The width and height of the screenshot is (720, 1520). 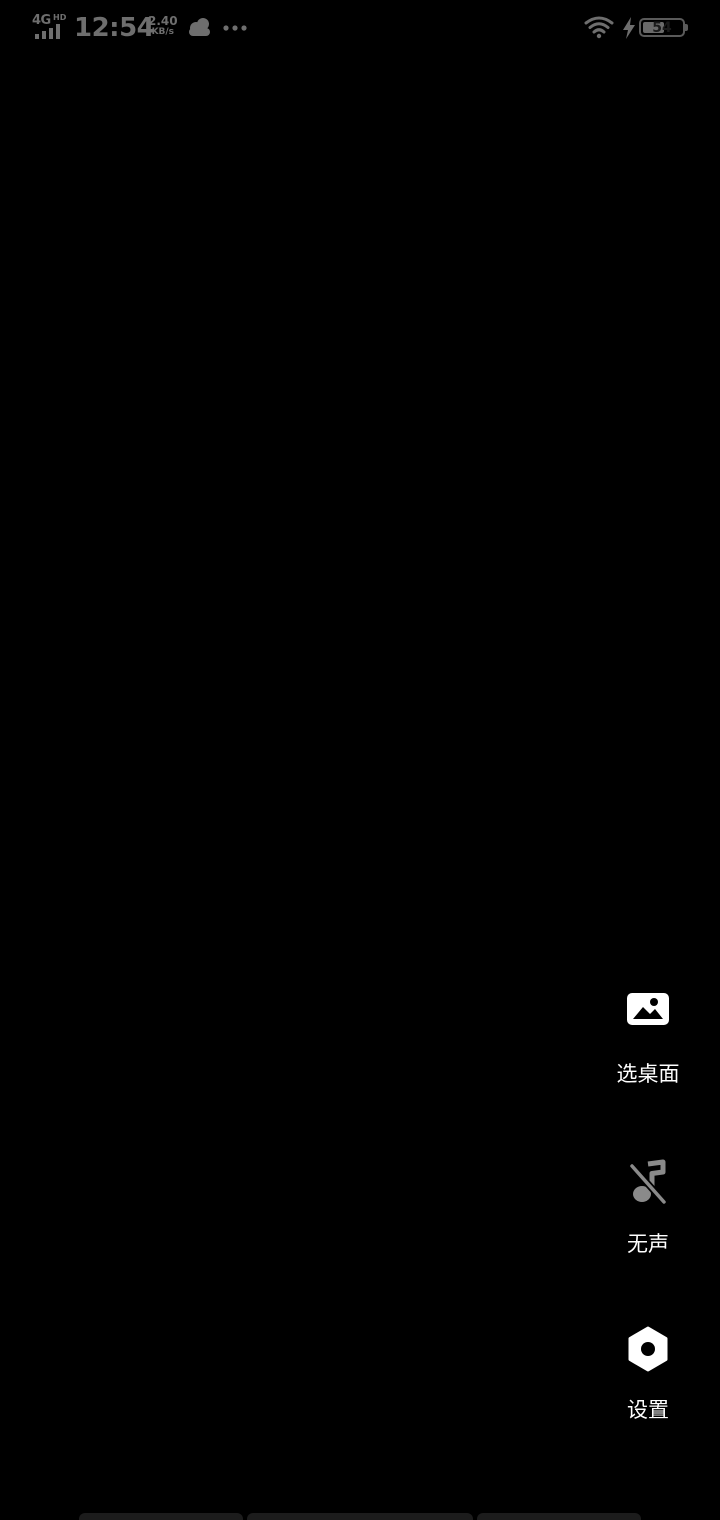 I want to click on music-off-icon, so click(x=648, y=1182).